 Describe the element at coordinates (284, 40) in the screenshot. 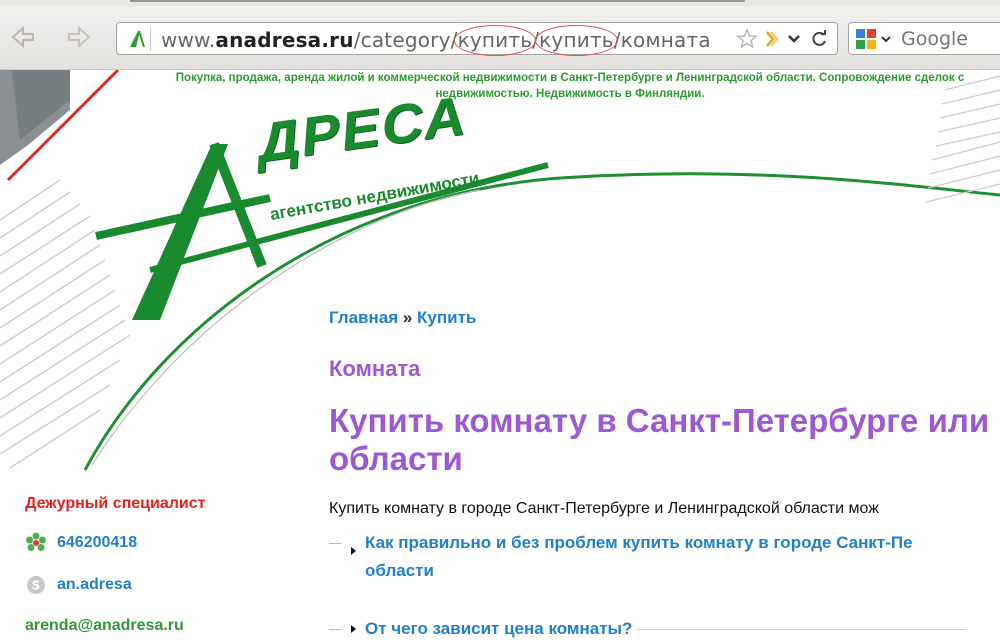

I see `url-domain: anadresa.ru` at that location.